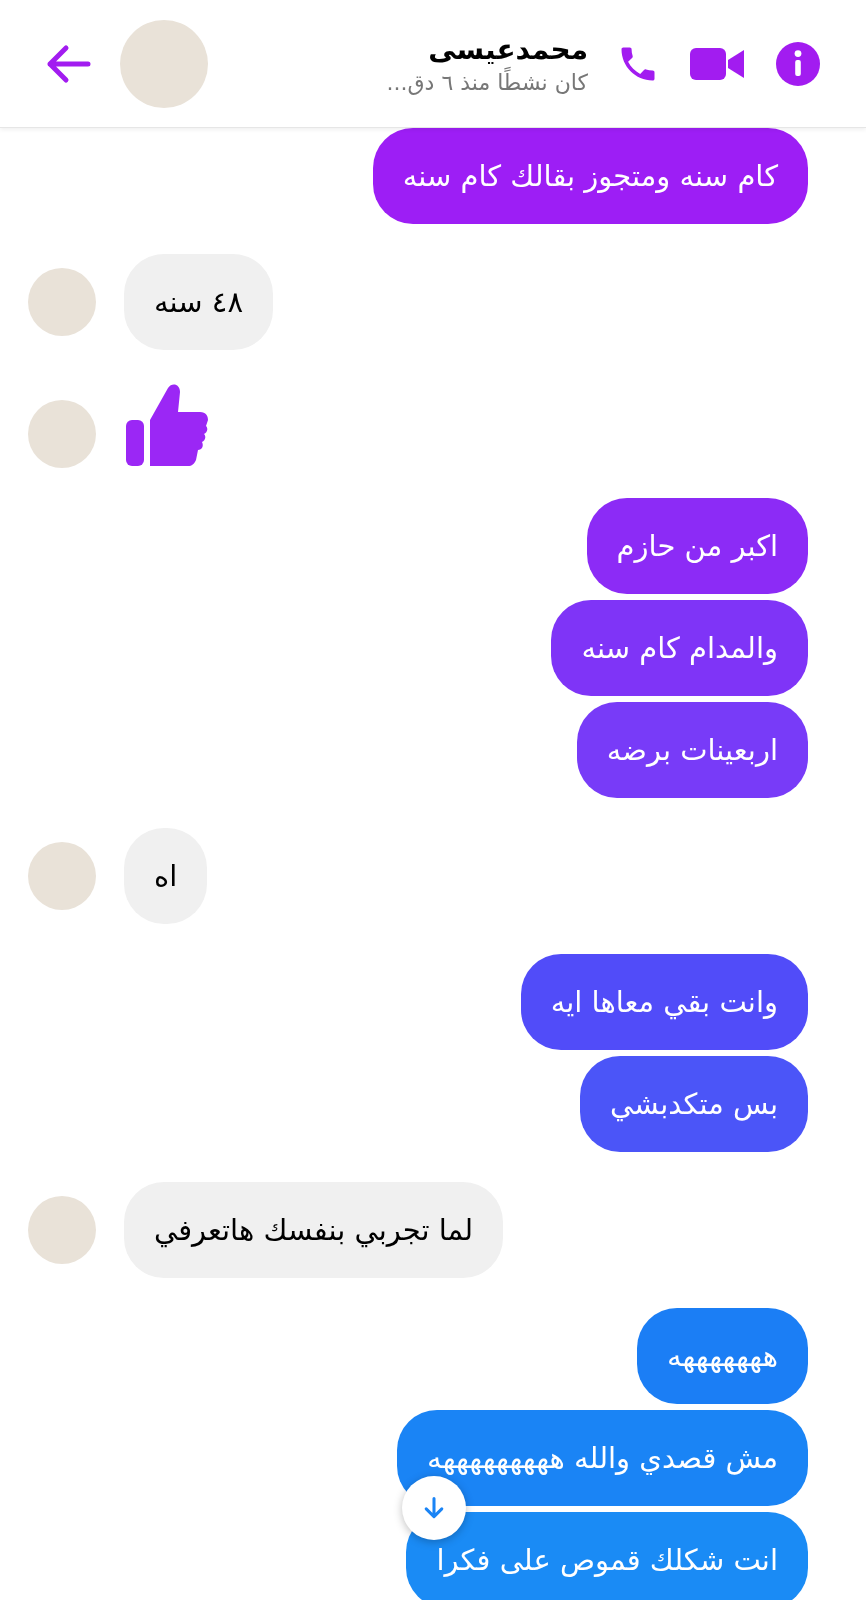 Image resolution: width=866 pixels, height=1600 pixels. Describe the element at coordinates (198, 302) in the screenshot. I see `received-message: ٤٨ سنه` at that location.